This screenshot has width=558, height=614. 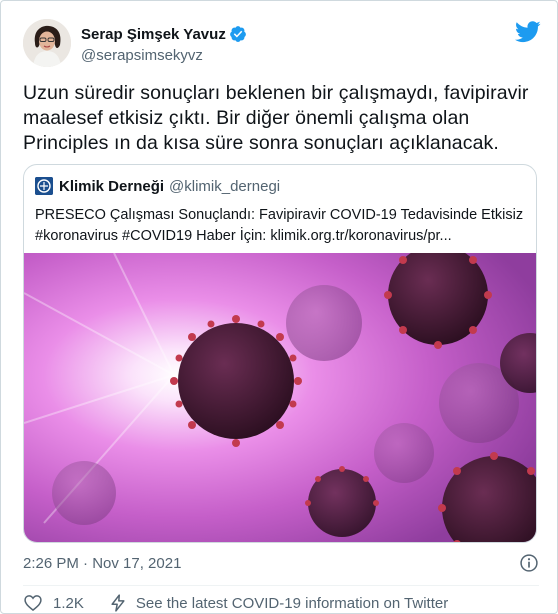 What do you see at coordinates (281, 585) in the screenshot?
I see `divider` at bounding box center [281, 585].